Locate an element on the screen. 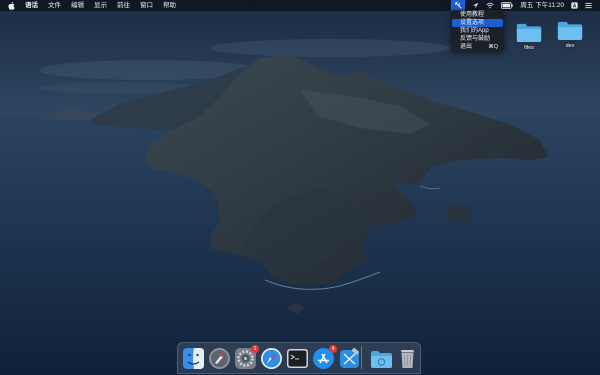 The image size is (600, 375). launchpad-icon is located at coordinates (219, 358).